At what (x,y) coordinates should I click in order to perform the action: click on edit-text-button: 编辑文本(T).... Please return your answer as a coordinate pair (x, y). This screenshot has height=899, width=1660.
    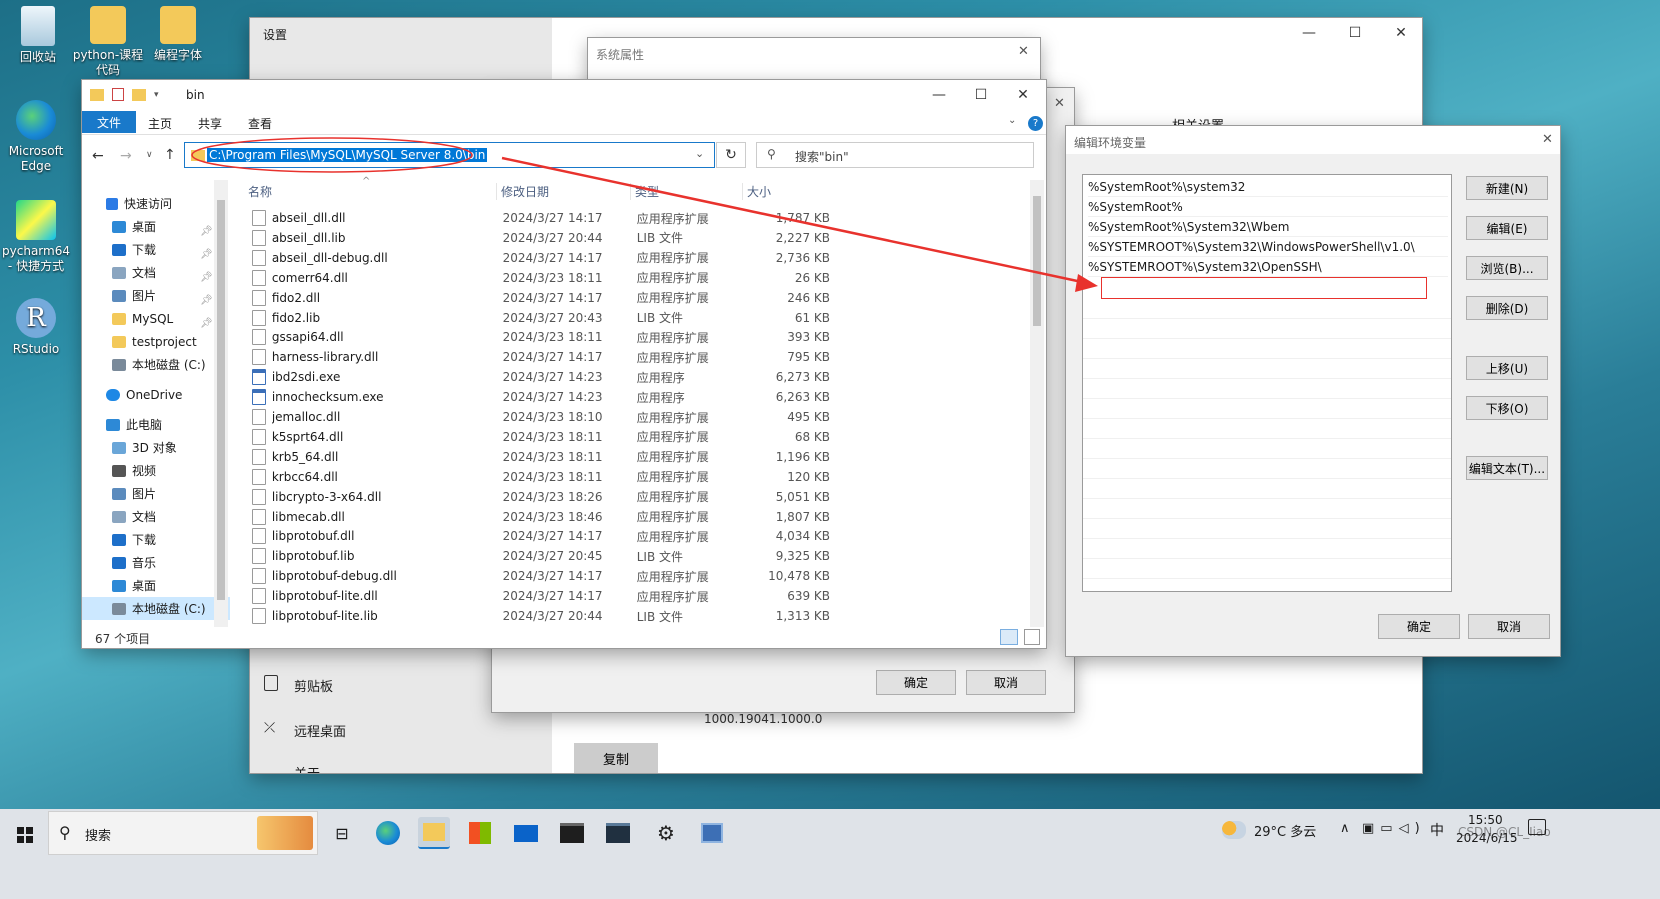
    Looking at the image, I should click on (1507, 468).